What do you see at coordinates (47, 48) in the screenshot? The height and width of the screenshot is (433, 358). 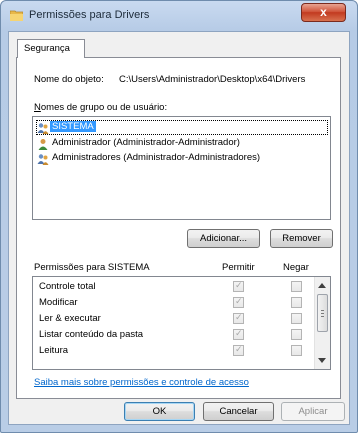 I see `tab-security-label: Segurança` at bounding box center [47, 48].